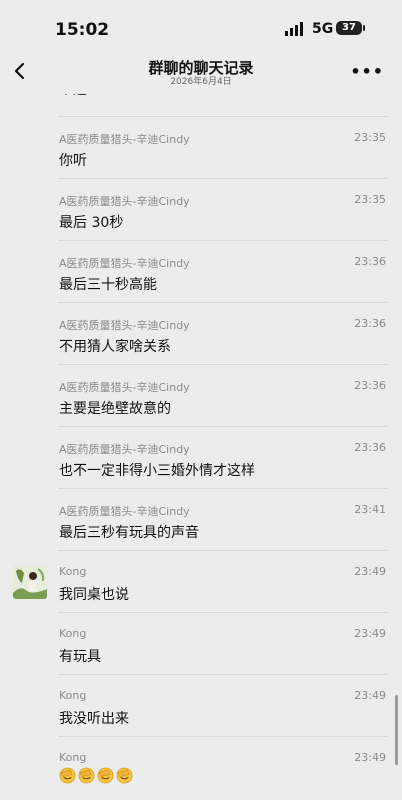 This screenshot has width=402, height=800. I want to click on emoji-row, so click(96, 775).